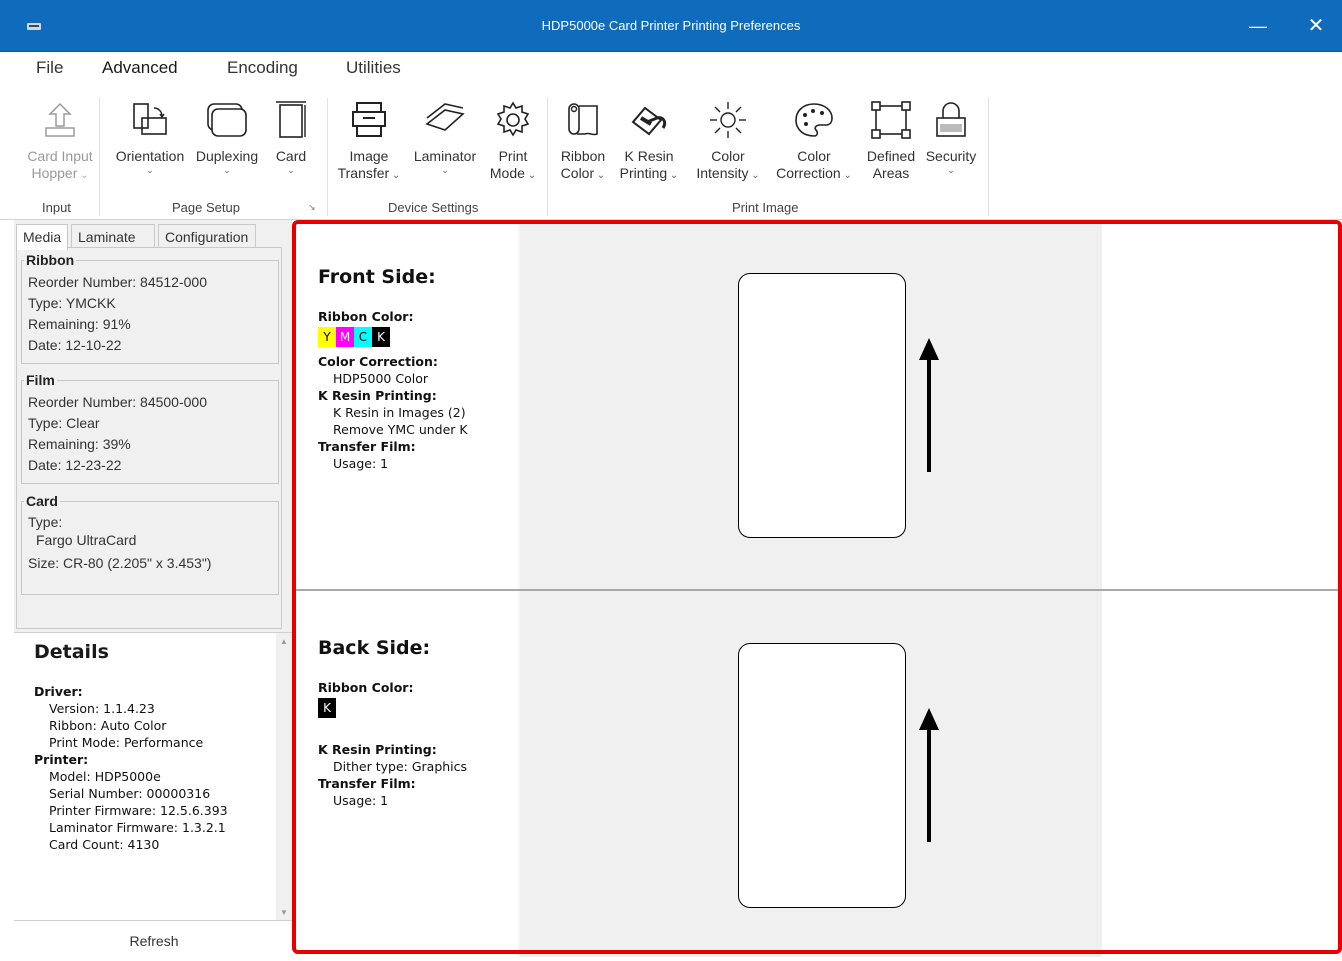  I want to click on front-swatch-y: Y, so click(327, 337).